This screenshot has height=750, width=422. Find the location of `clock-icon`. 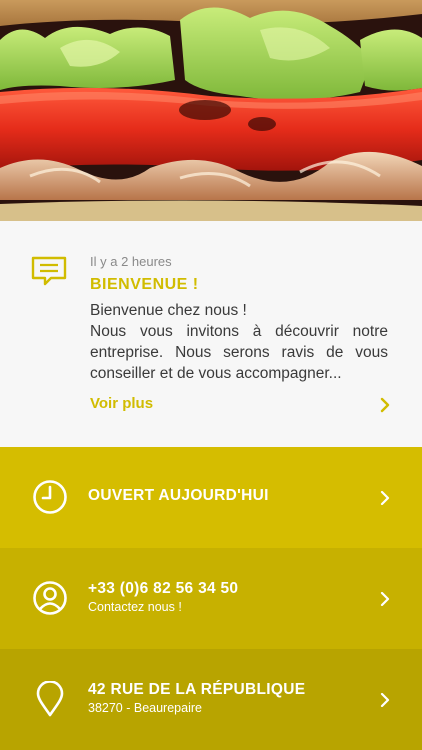

clock-icon is located at coordinates (50, 497).